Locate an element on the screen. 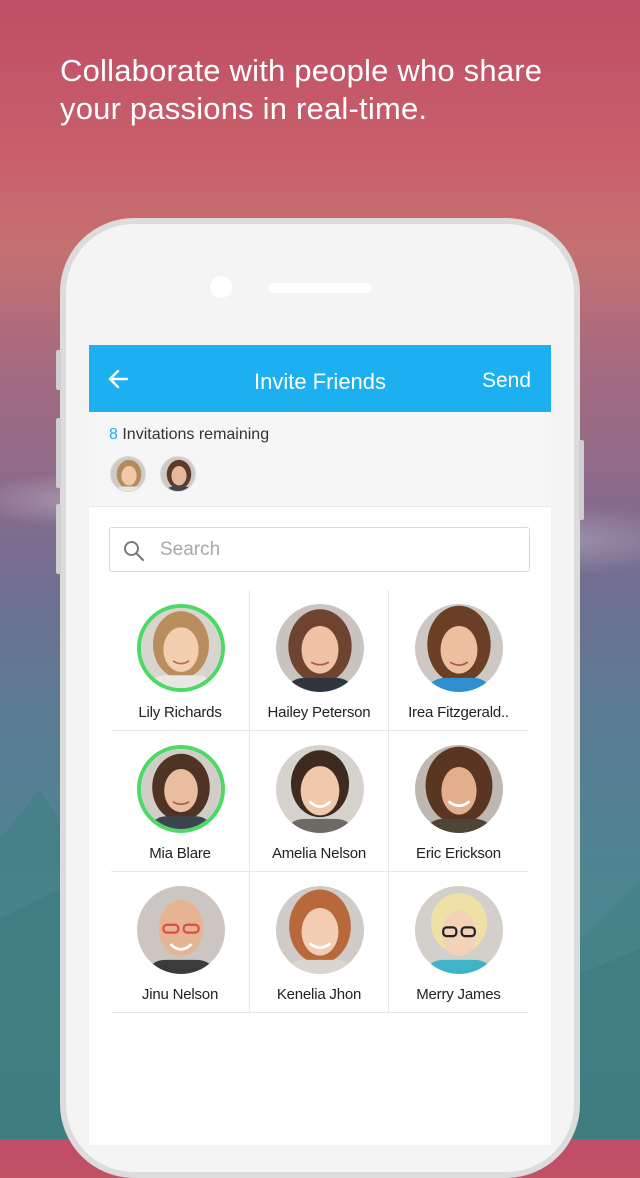  app-bar: Invite Friends Send is located at coordinates (320, 378).